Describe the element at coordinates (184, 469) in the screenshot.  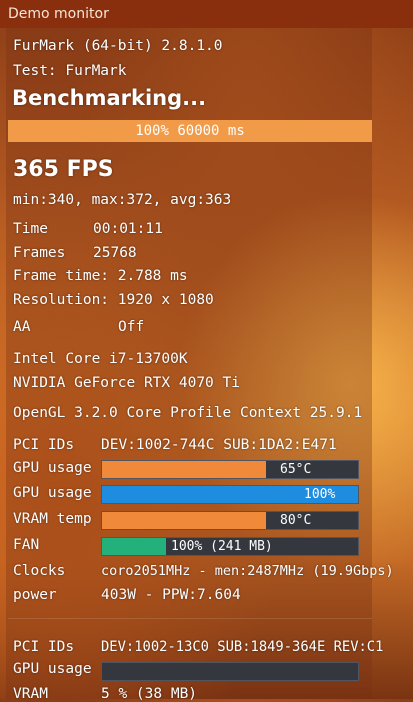
I see `gpu1-temp-fill` at that location.